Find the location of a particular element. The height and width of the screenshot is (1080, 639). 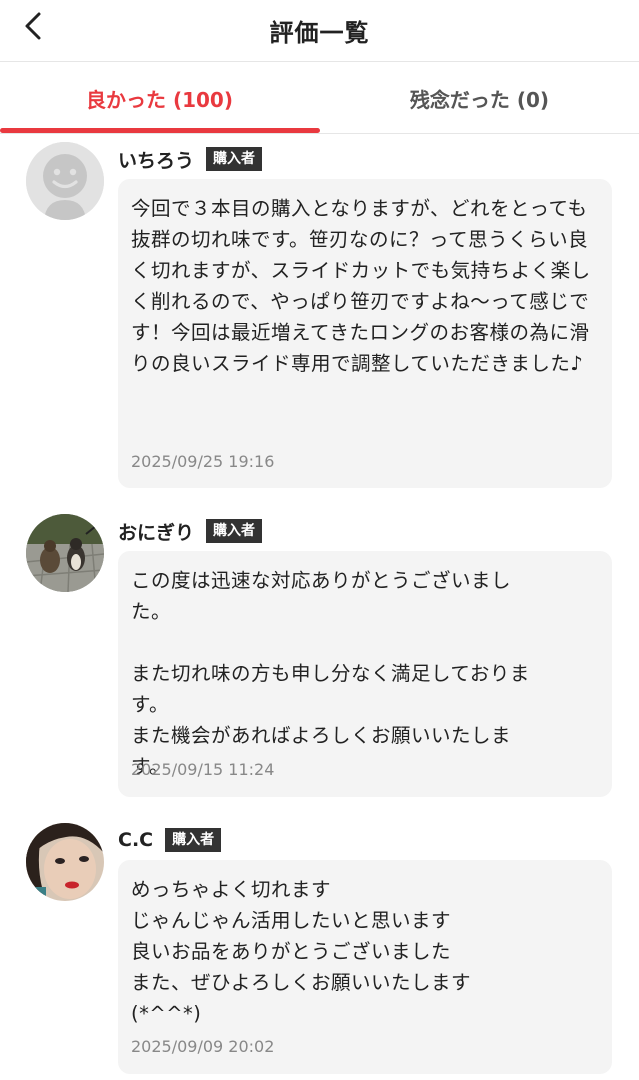

page-title: 評価一覧 is located at coordinates (319, 33).